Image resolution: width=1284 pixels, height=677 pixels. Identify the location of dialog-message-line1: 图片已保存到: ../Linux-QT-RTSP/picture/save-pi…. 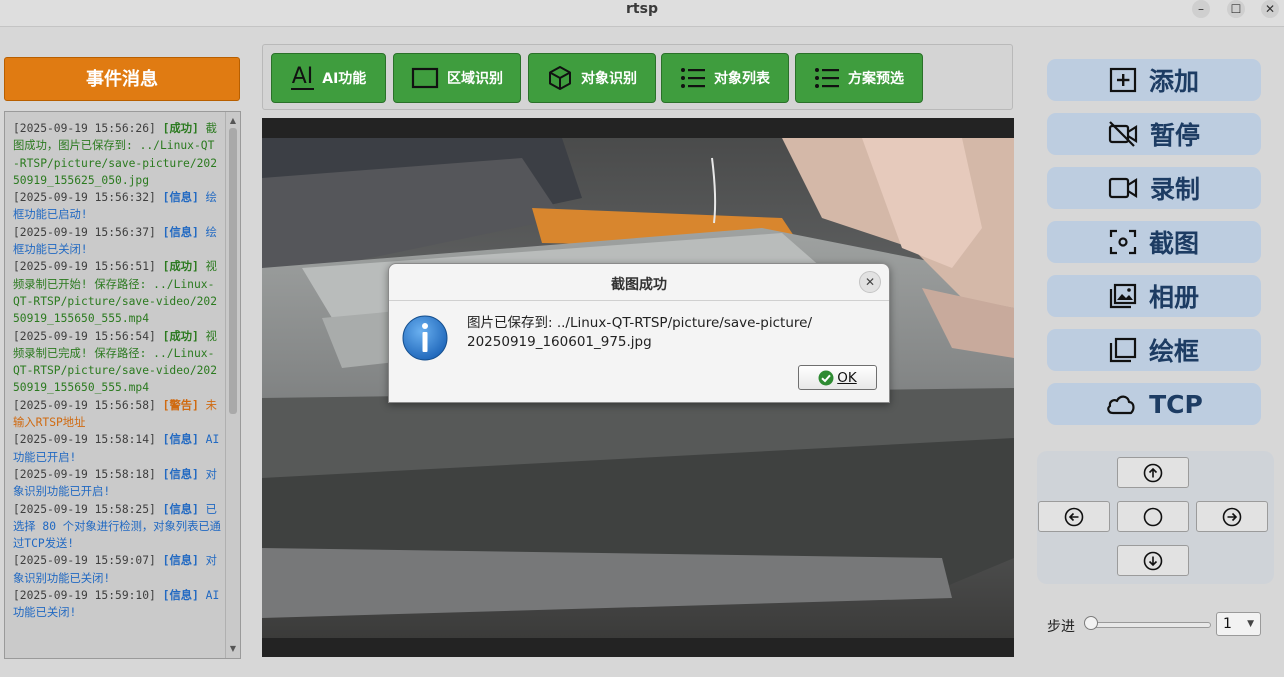
(639, 323).